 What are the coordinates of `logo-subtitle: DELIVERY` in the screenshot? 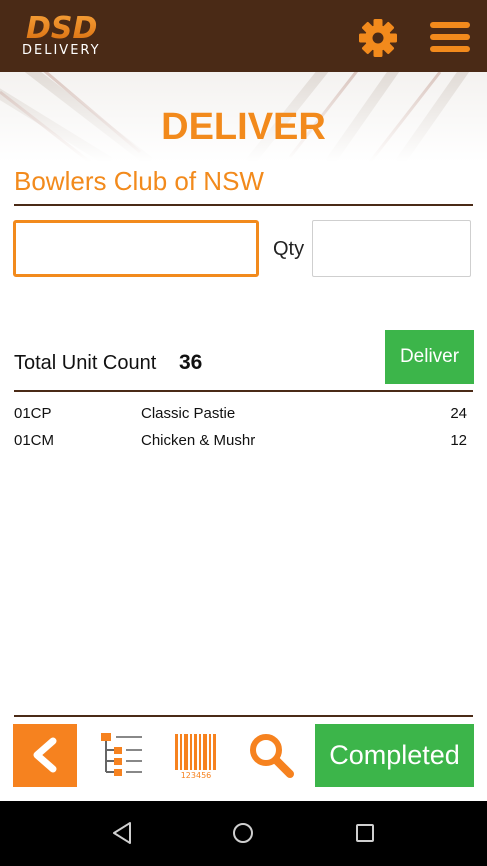 It's located at (61, 50).